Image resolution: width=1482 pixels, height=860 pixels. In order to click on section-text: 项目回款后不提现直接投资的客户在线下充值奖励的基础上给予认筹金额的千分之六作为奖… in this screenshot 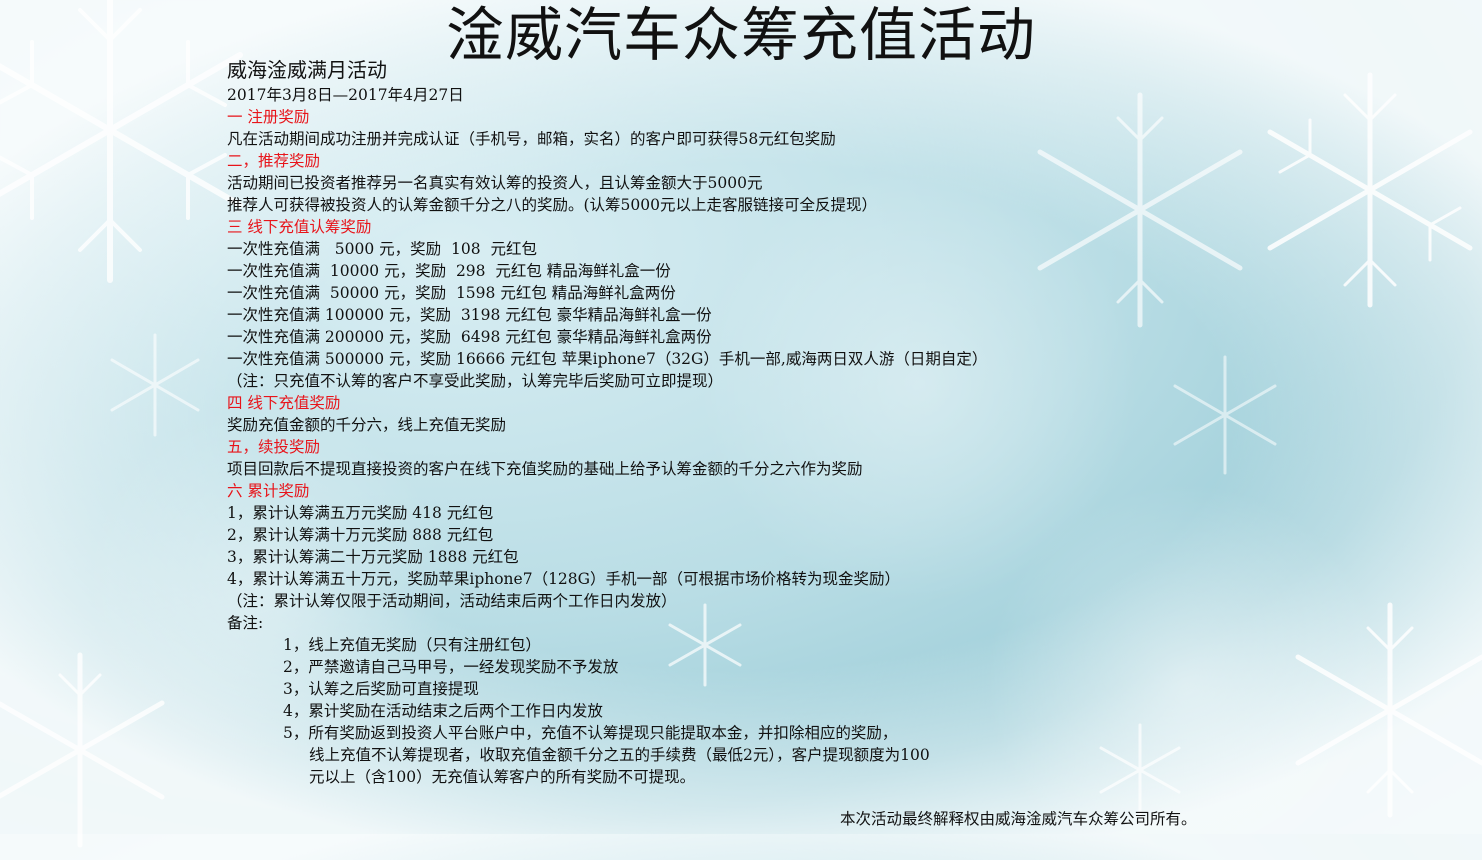, I will do `click(545, 469)`.